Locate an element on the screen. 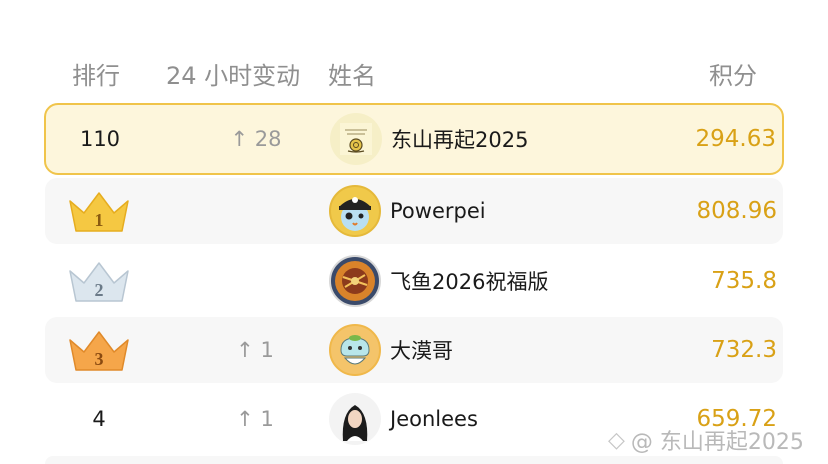  gold-crown-icon: 1 is located at coordinates (99, 212).